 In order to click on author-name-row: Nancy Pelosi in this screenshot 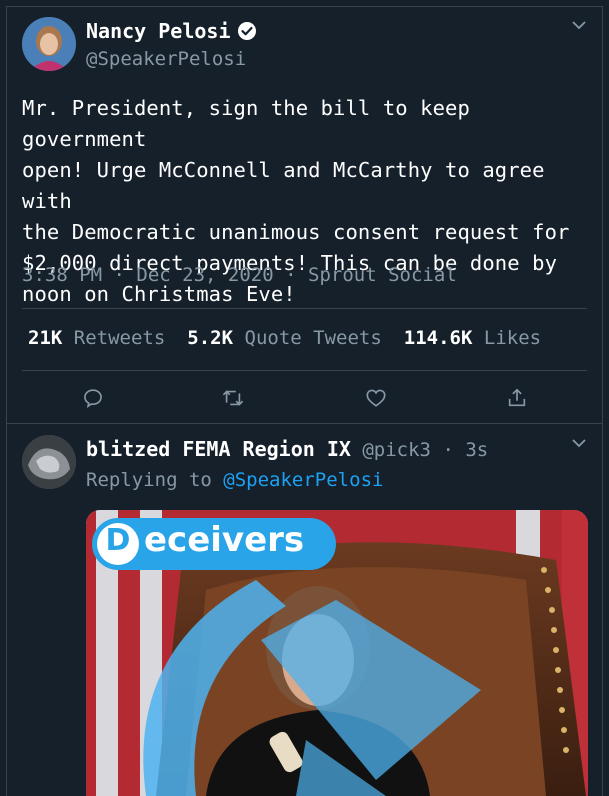, I will do `click(171, 31)`.